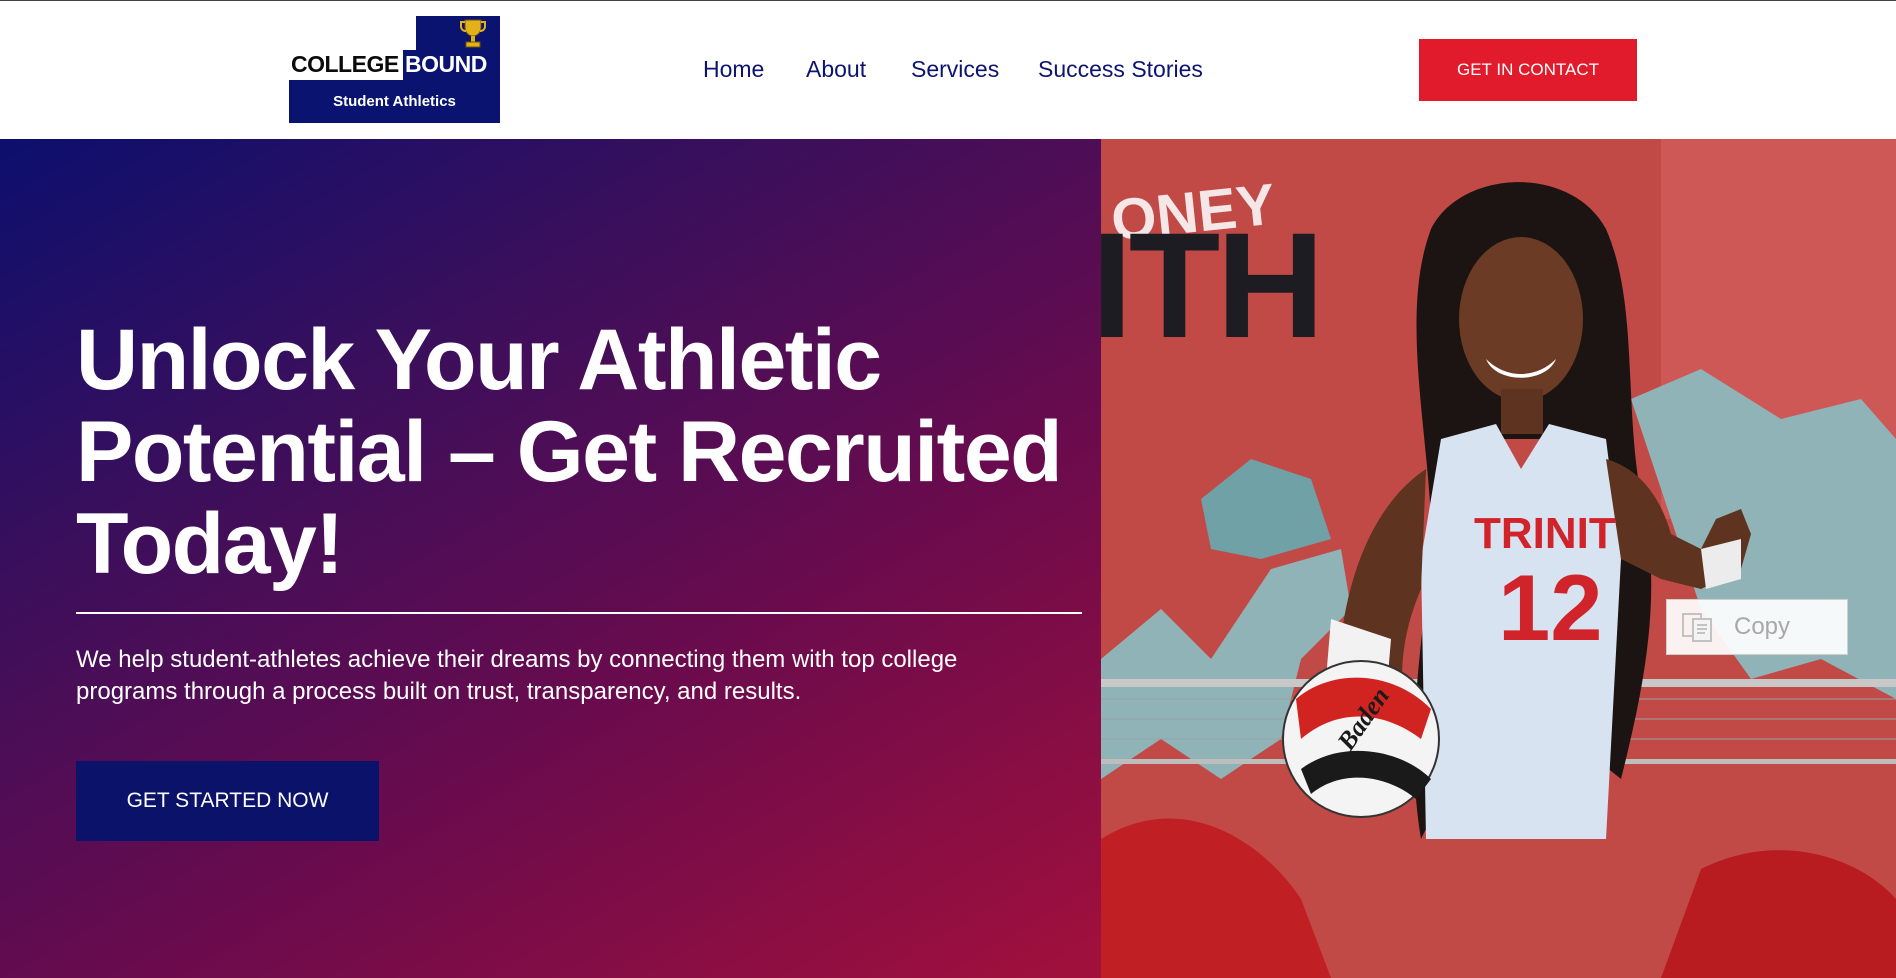  I want to click on jersey-team-text: TRINIT, so click(1545, 533).